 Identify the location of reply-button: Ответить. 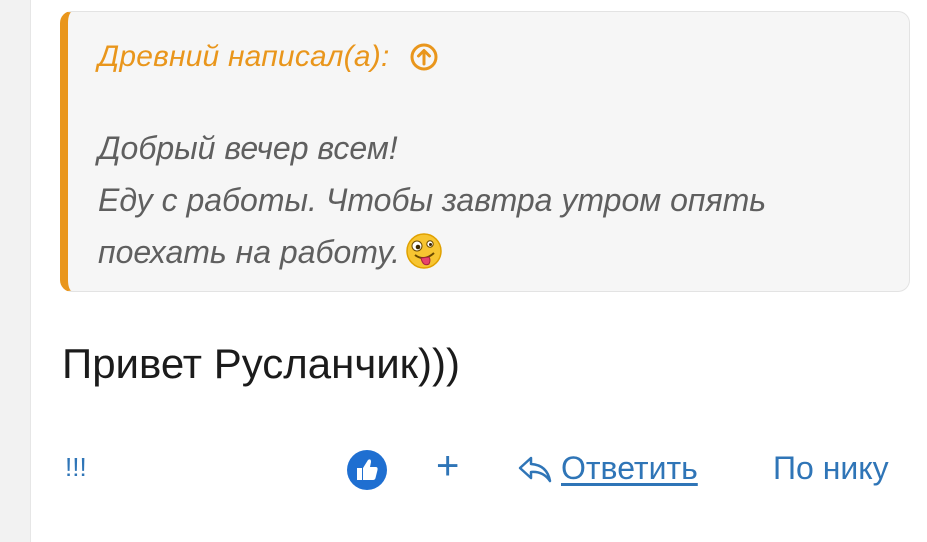
(607, 468).